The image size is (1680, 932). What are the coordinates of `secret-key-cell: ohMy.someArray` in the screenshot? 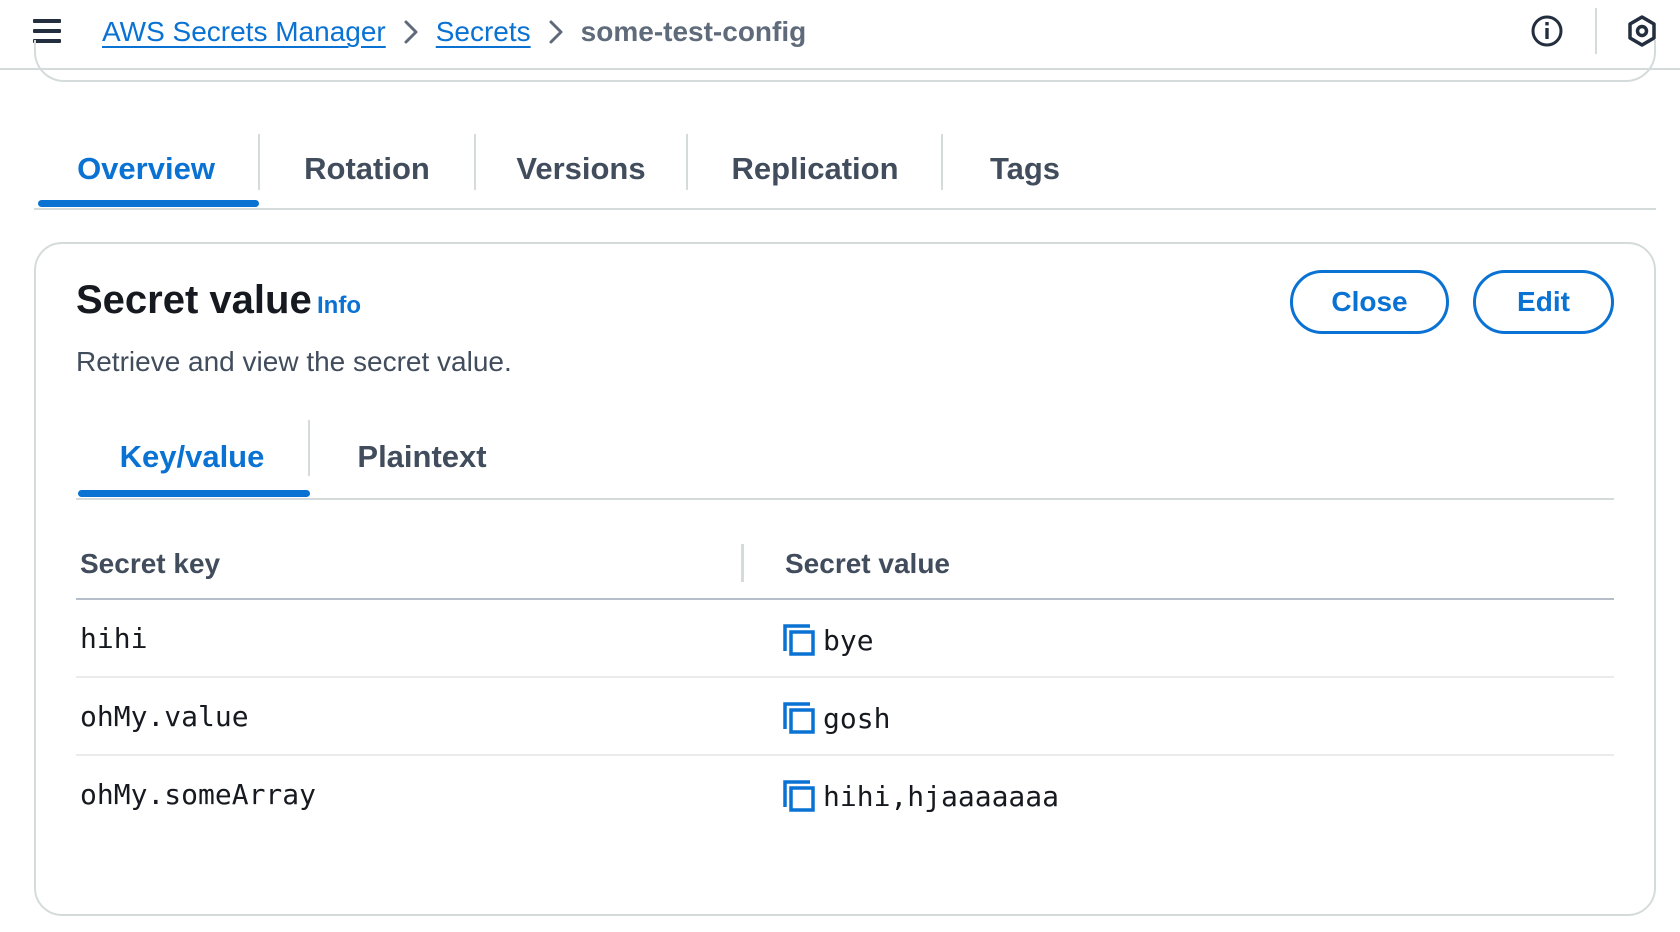 It's located at (198, 794).